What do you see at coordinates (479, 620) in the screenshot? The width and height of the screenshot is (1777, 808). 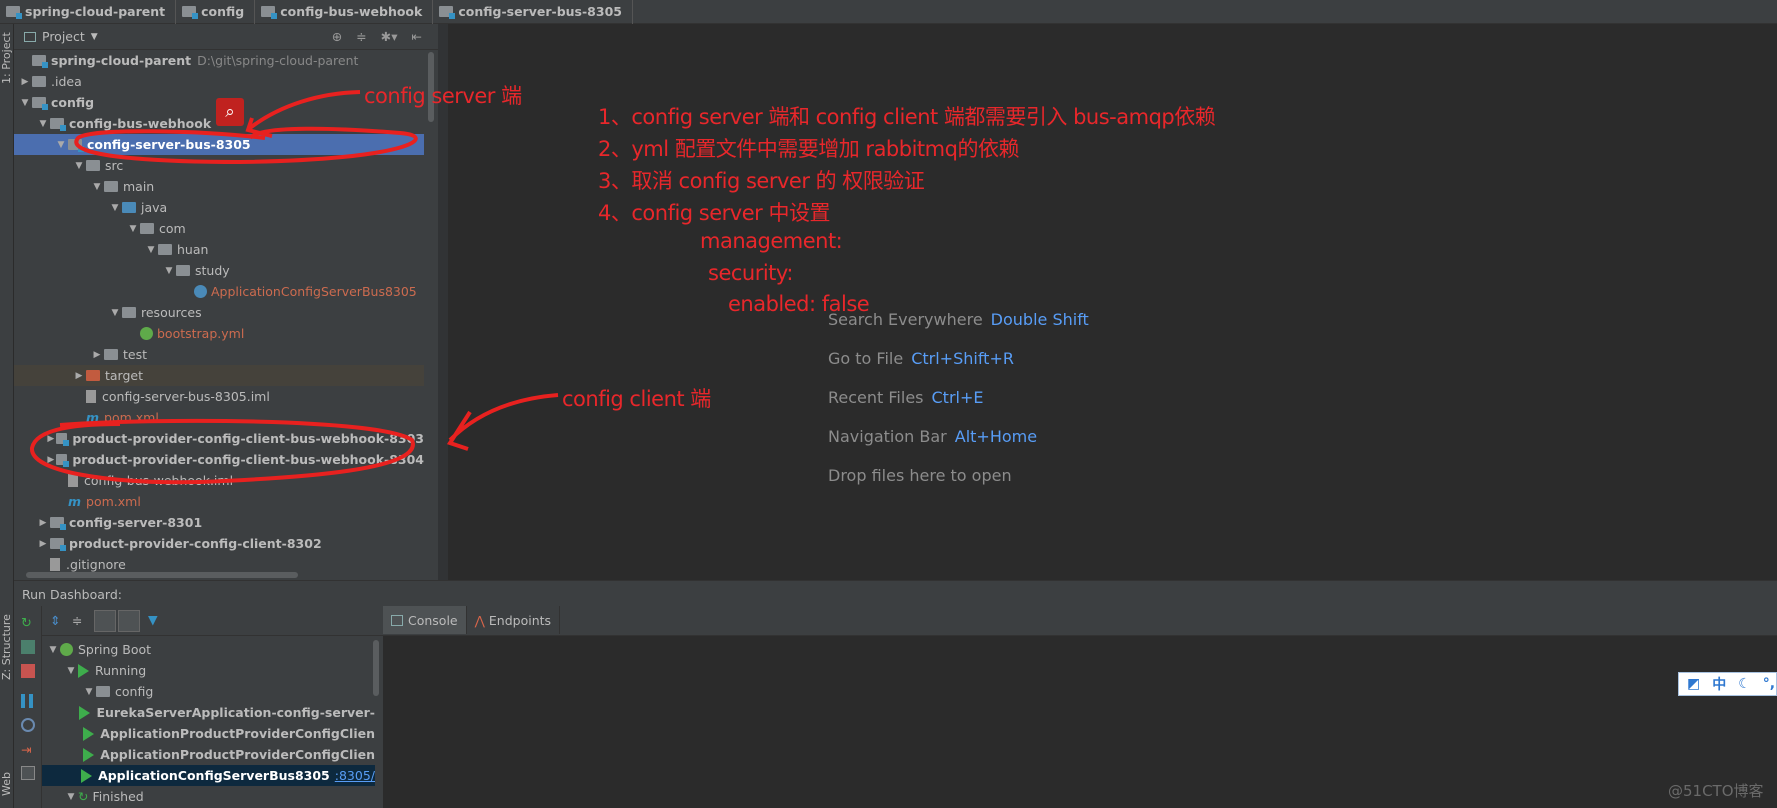 I see `endpoints-icon: ⋀` at bounding box center [479, 620].